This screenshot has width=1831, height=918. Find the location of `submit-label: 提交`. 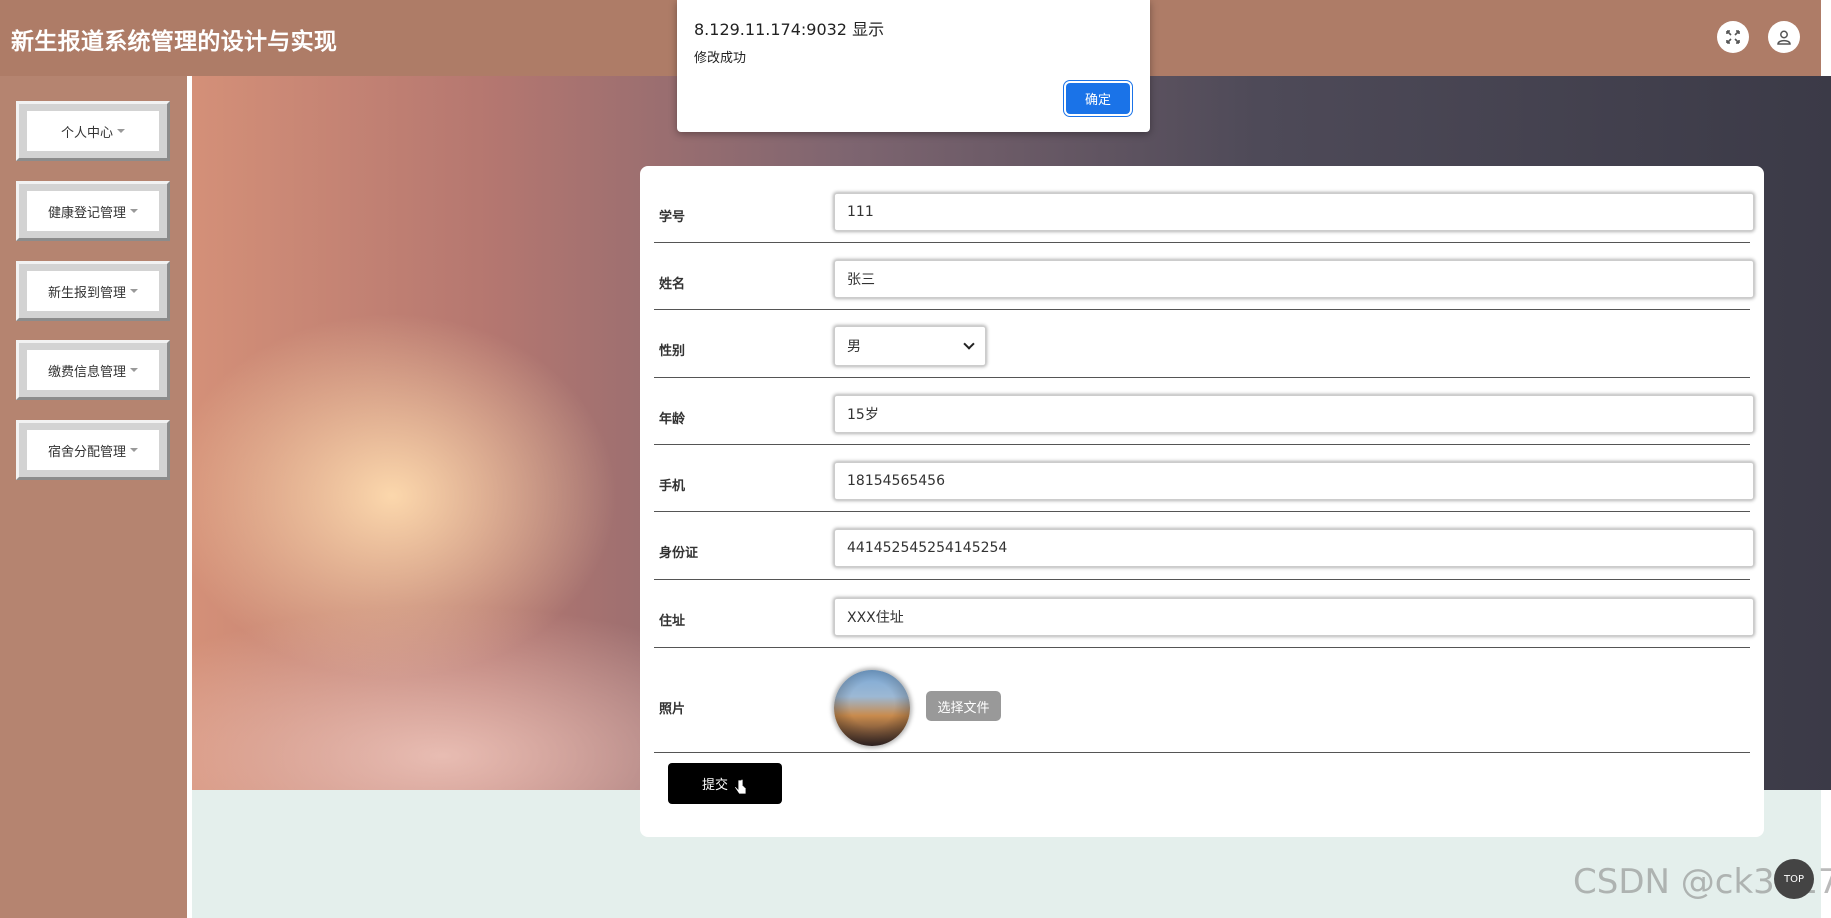

submit-label: 提交 is located at coordinates (714, 785).